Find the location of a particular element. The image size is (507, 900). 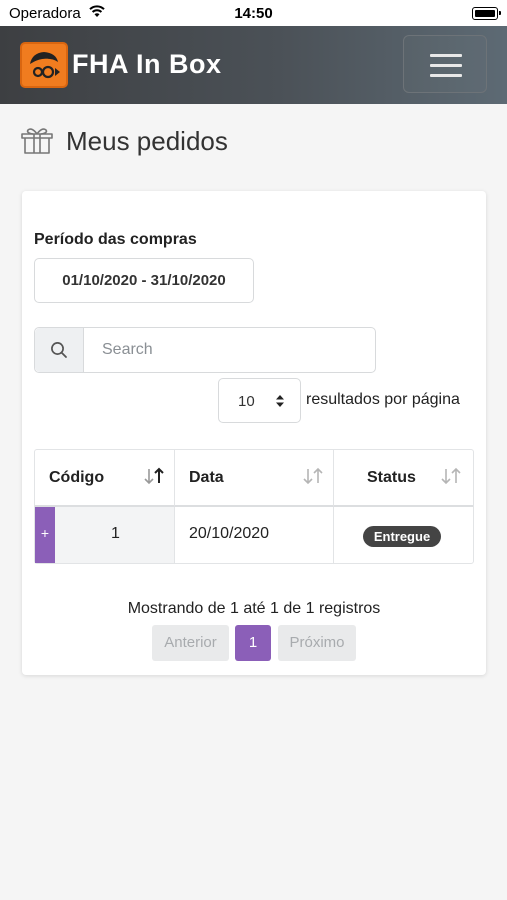

clock: 14:50 is located at coordinates (253, 13).